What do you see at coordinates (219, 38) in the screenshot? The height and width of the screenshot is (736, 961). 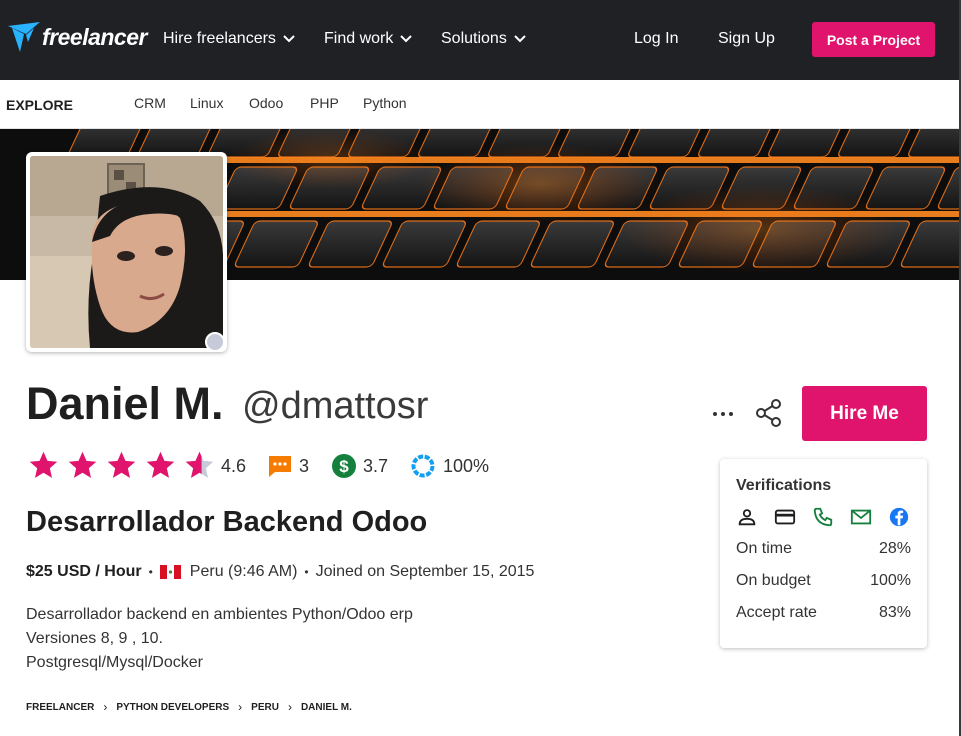 I see `nav-label: Hire freelancers` at bounding box center [219, 38].